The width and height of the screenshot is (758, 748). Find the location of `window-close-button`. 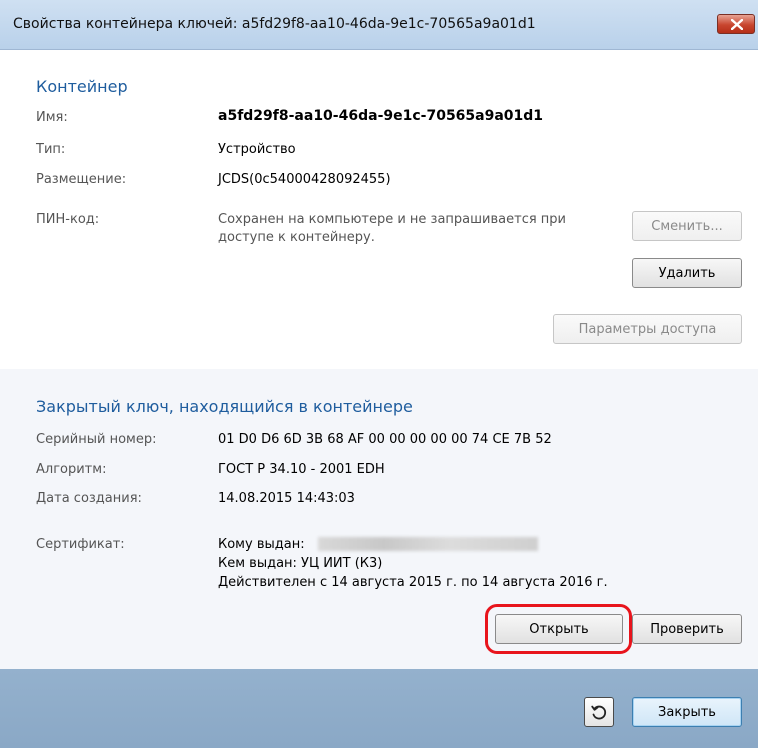

window-close-button is located at coordinates (736, 24).